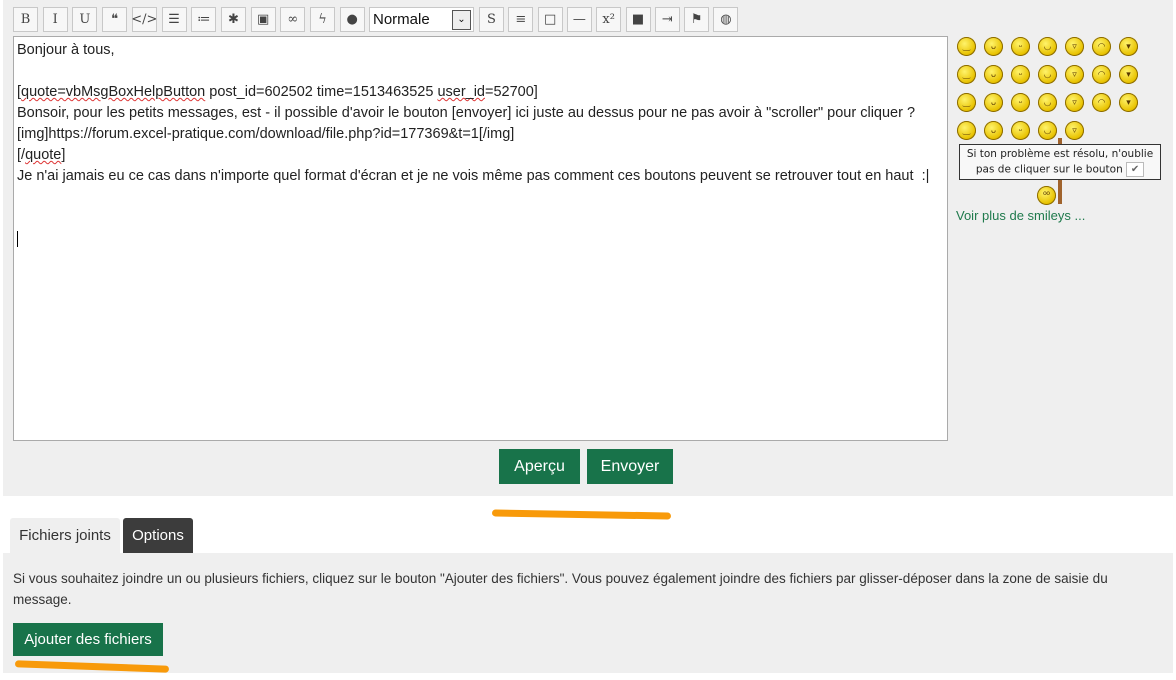  Describe the element at coordinates (158, 535) in the screenshot. I see `tab-options: Options` at that location.